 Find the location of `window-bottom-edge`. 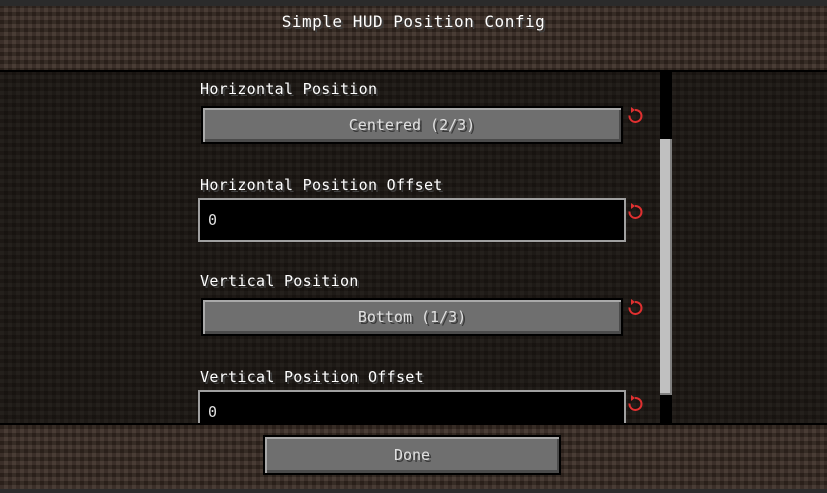

window-bottom-edge is located at coordinates (413, 491).